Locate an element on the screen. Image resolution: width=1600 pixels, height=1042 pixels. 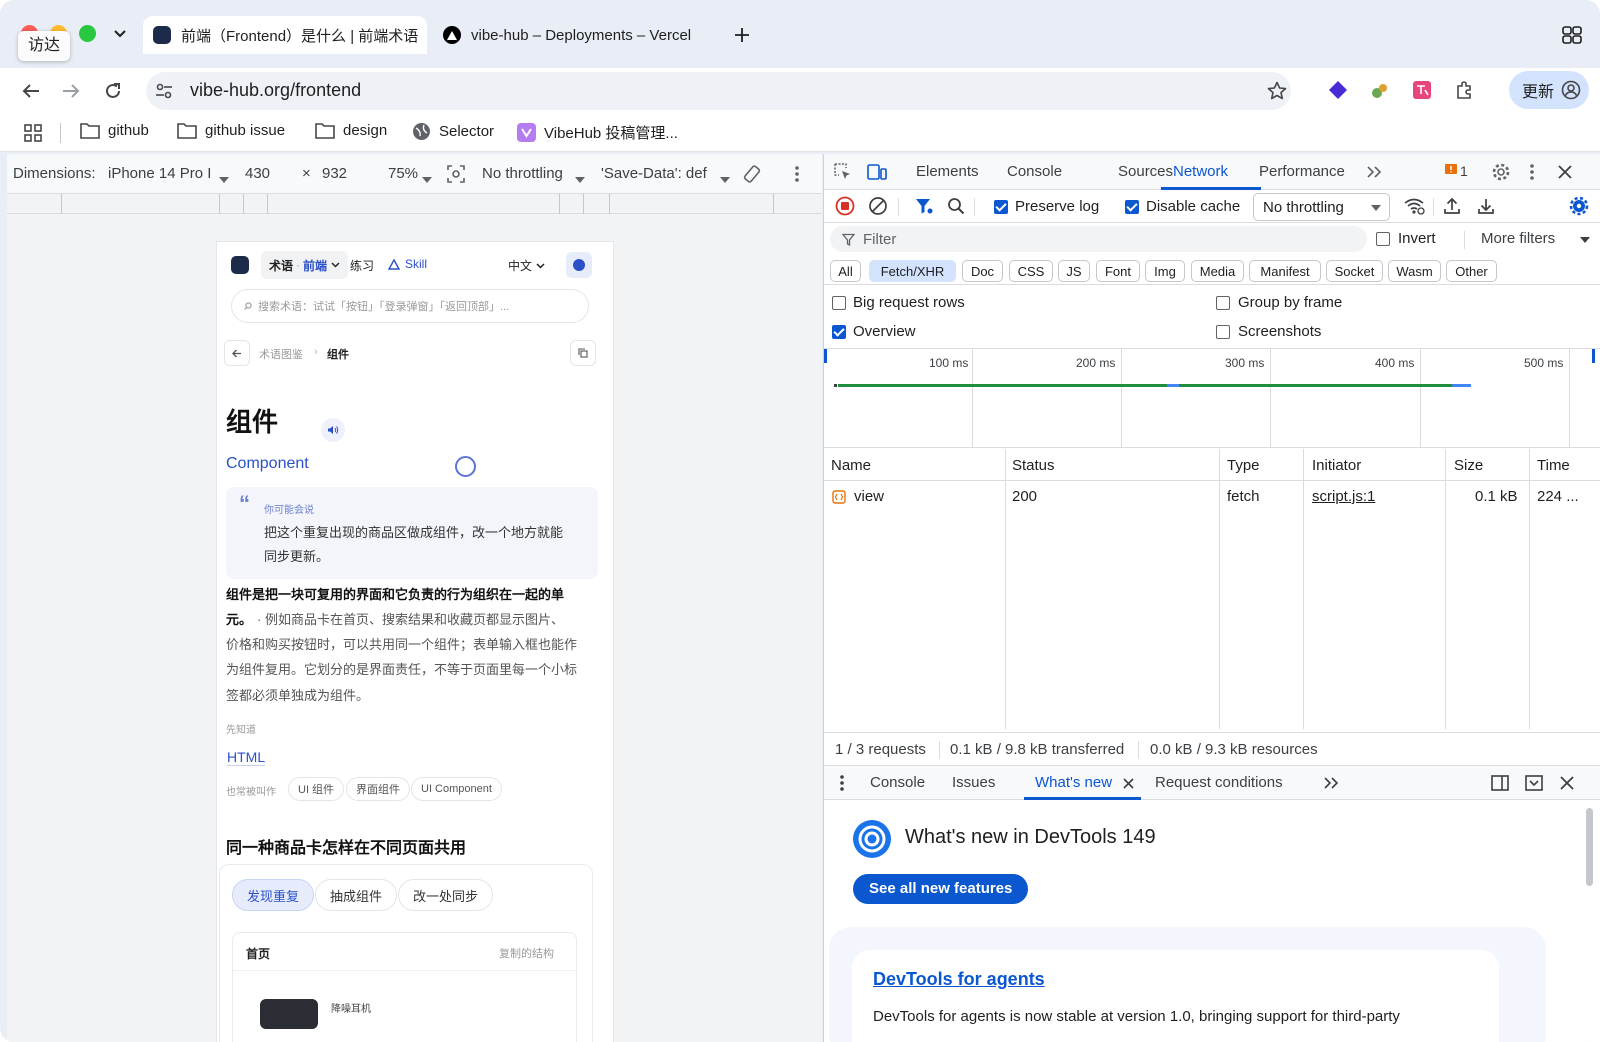
type-filter-img: Img is located at coordinates (1165, 271).